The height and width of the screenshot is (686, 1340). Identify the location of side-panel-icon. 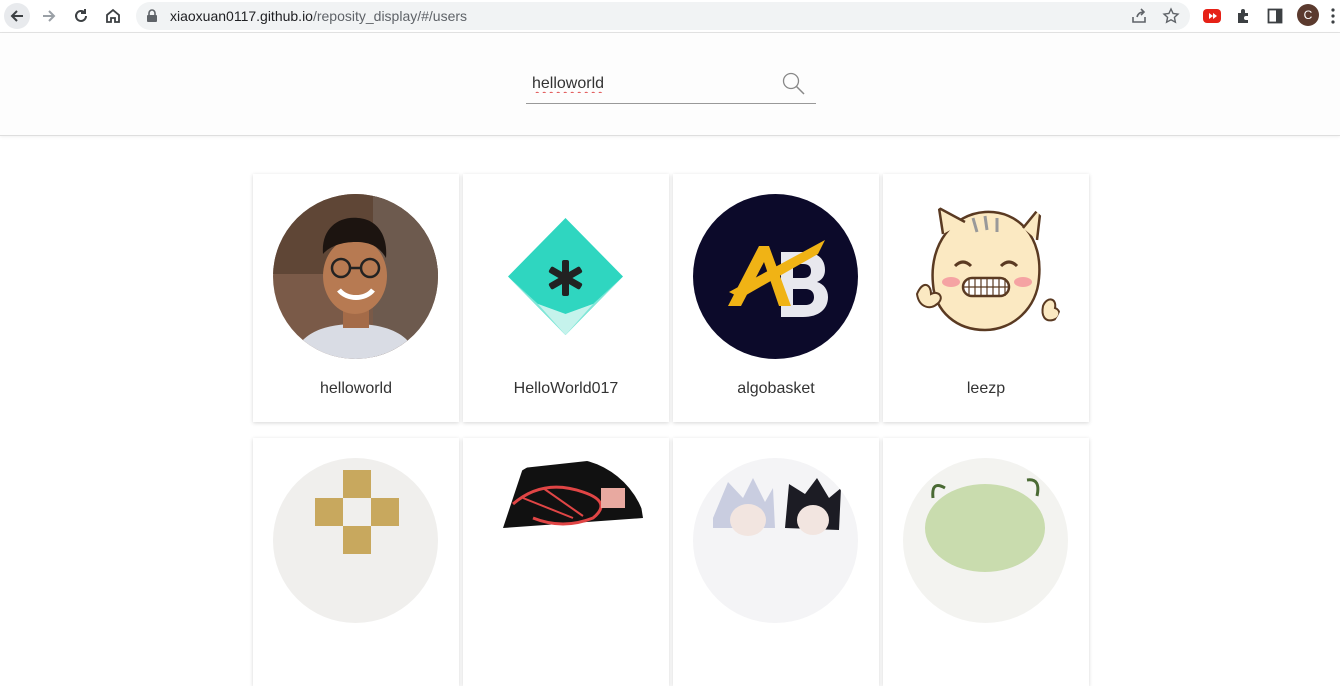
(1275, 16).